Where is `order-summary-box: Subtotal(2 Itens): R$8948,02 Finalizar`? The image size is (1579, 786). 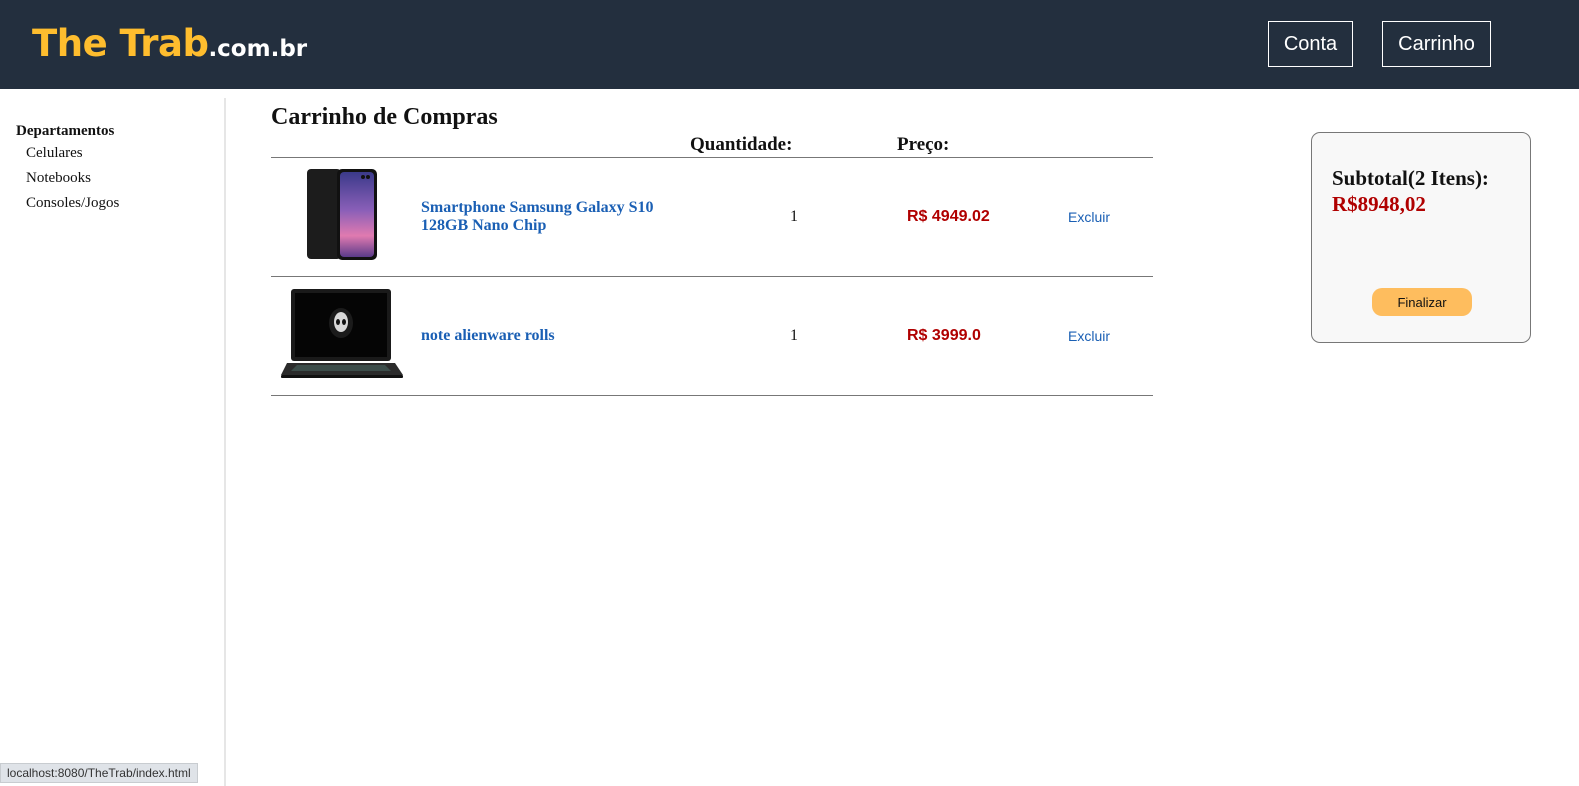
order-summary-box: Subtotal(2 Itens): R$8948,02 Finalizar is located at coordinates (1421, 237).